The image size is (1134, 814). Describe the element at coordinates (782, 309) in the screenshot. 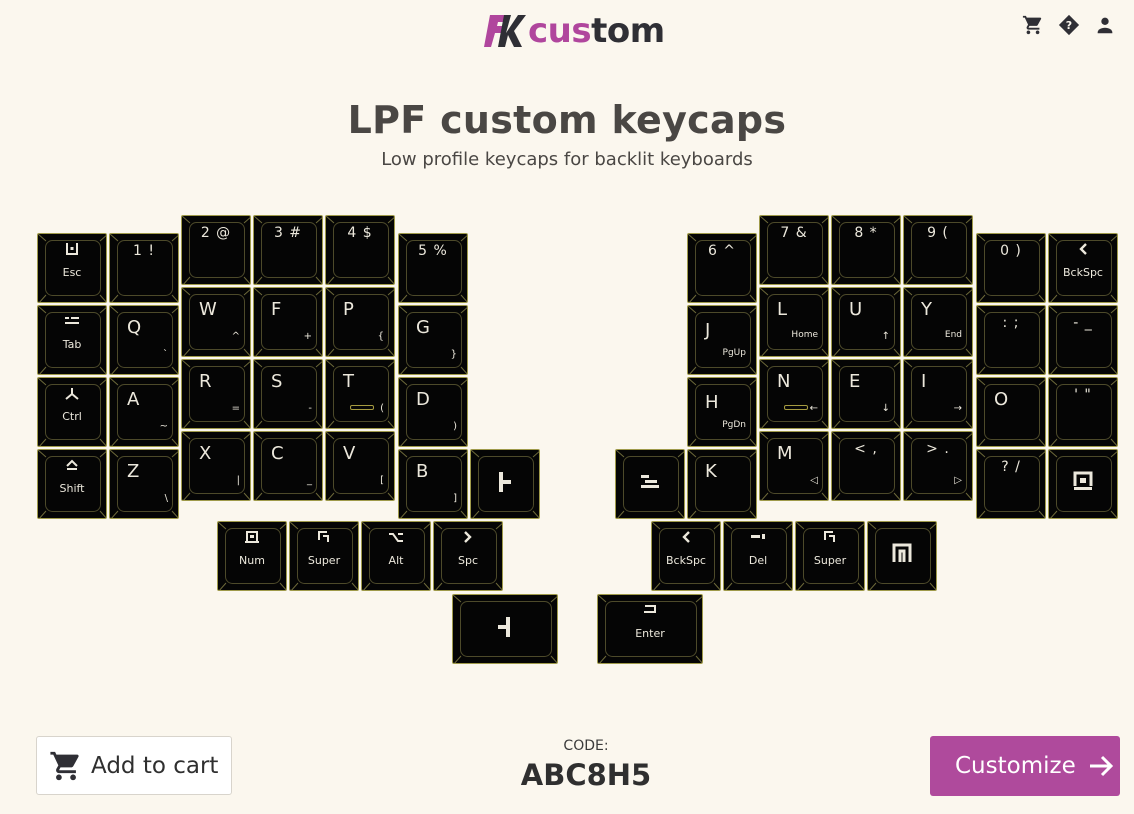

I see `key-label: L` at that location.